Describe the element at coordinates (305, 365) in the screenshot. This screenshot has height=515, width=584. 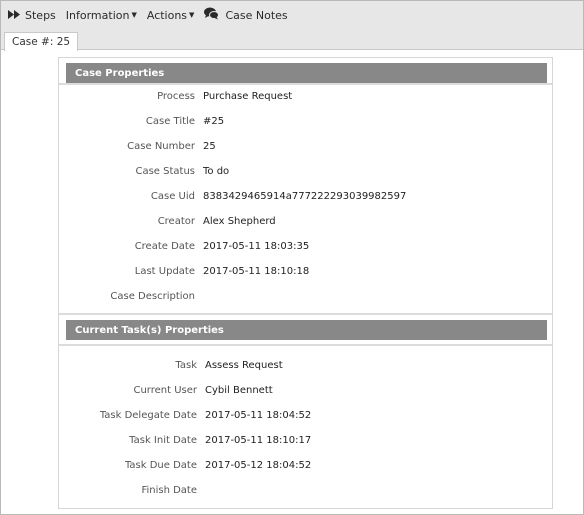
I see `field-row-task: Task Assess Request` at that location.